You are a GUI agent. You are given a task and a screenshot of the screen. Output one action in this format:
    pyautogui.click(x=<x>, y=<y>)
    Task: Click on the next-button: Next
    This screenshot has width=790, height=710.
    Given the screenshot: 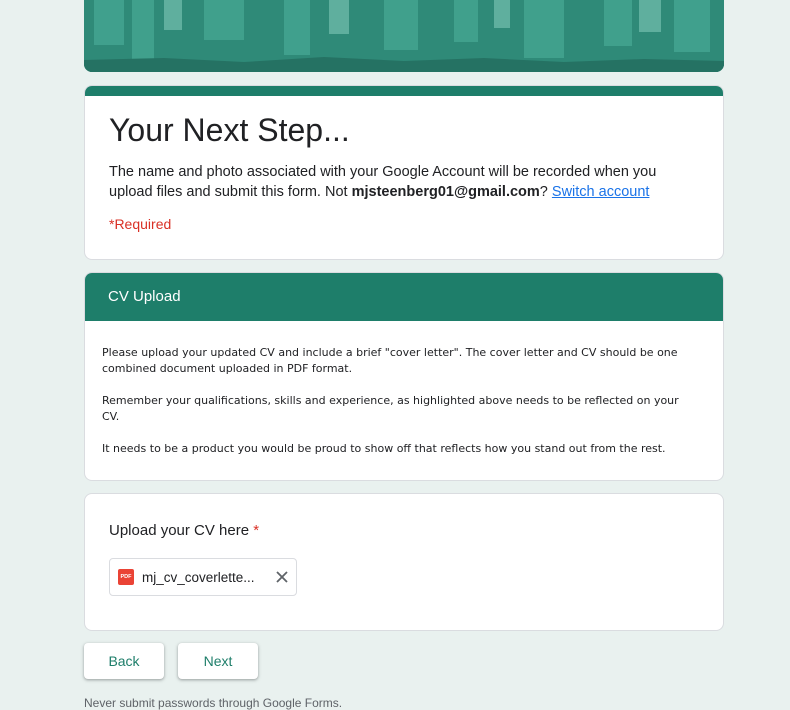 What is the action you would take?
    pyautogui.click(x=218, y=661)
    